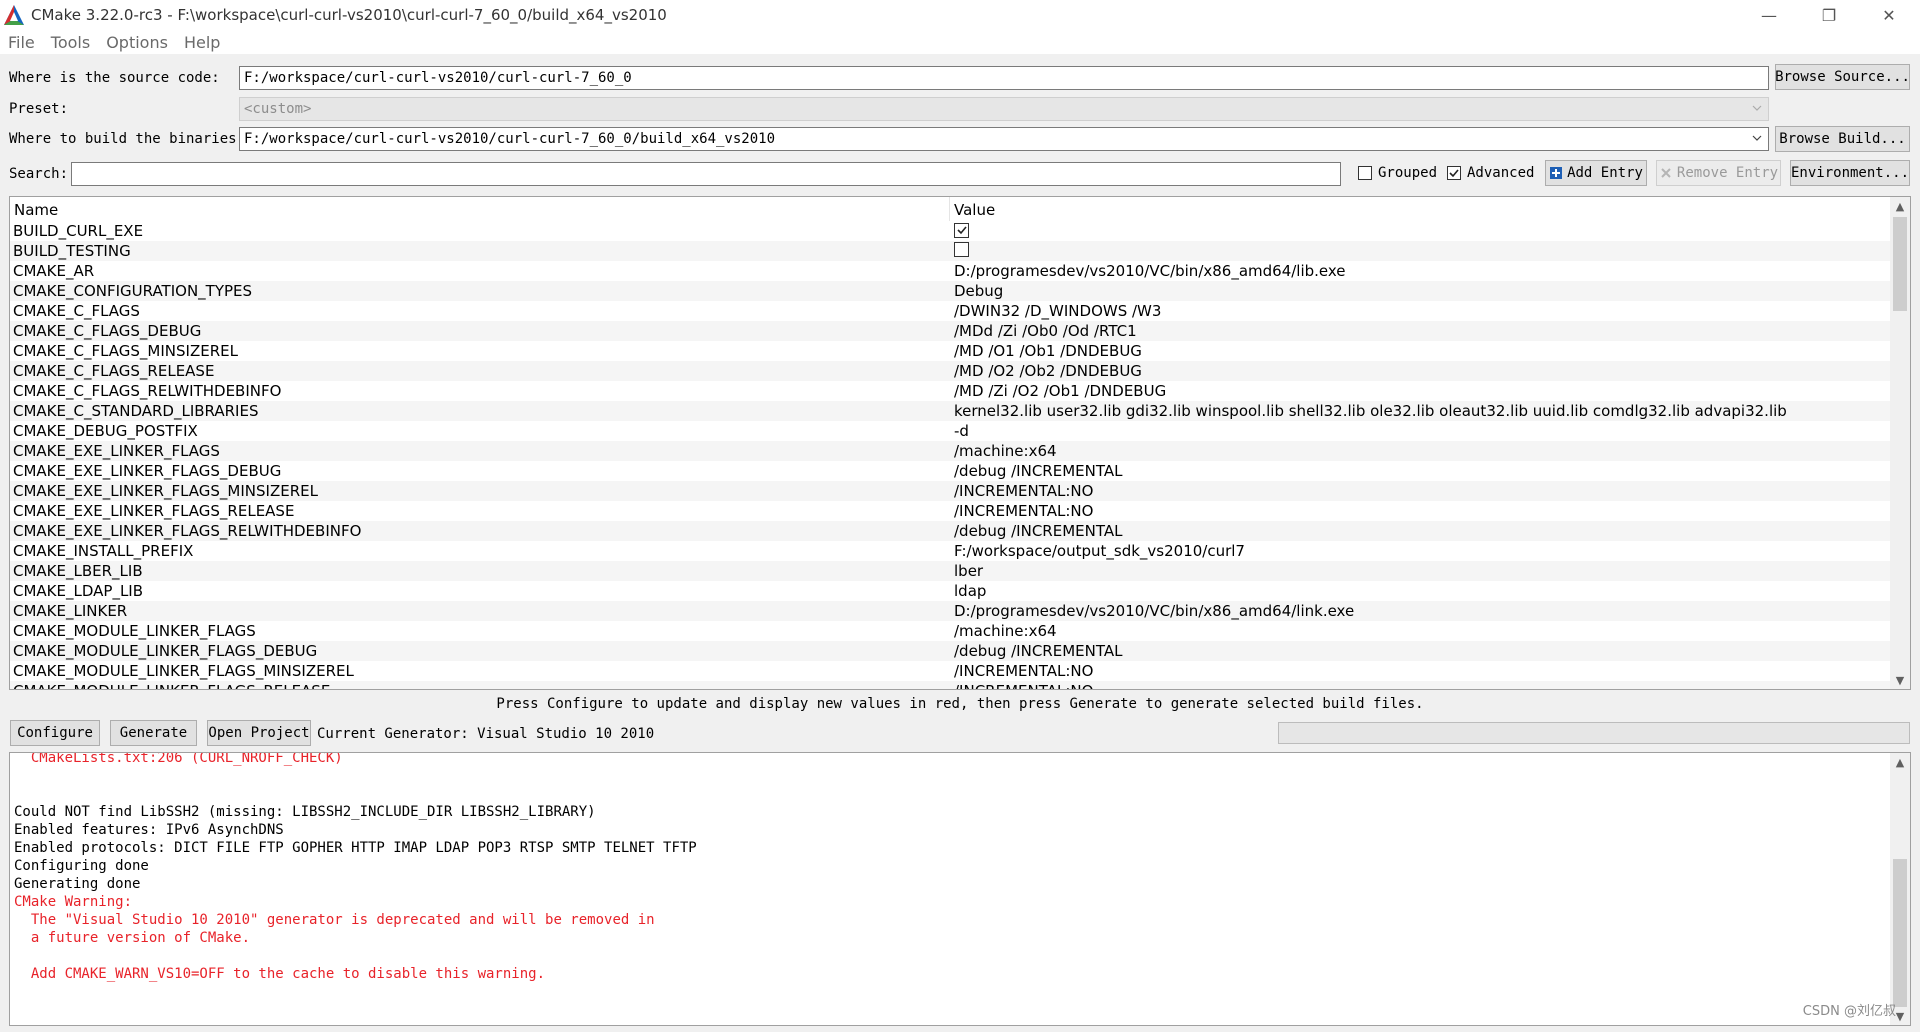 This screenshot has height=1032, width=1920. Describe the element at coordinates (1420, 331) in the screenshot. I see `entry-value: /MDd /Zi /Ob0 /Od /RTC1` at that location.